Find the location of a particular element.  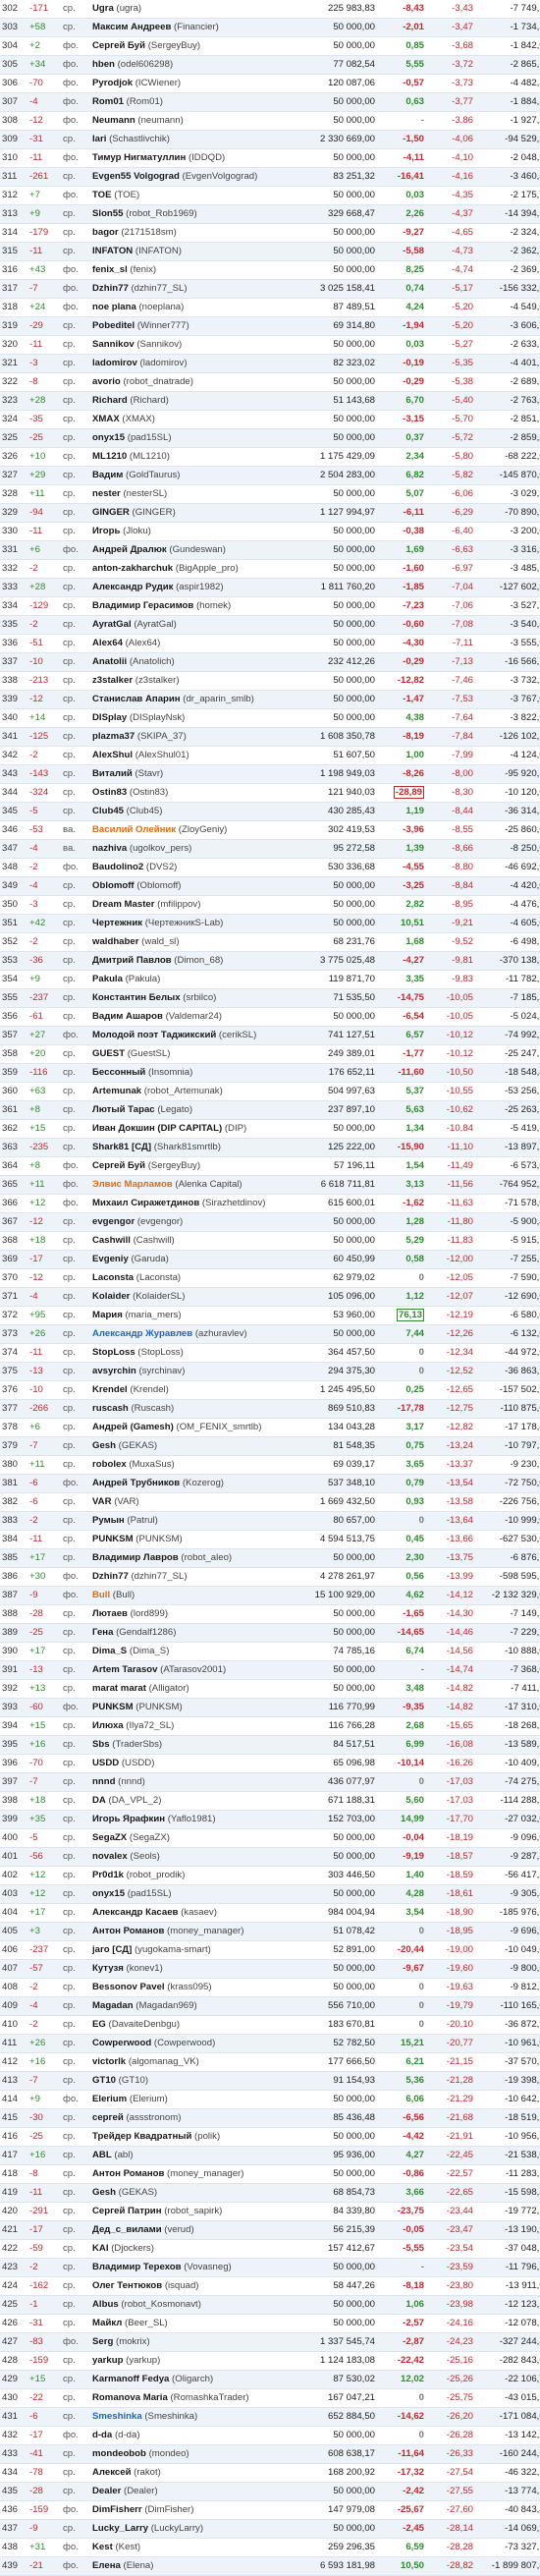

participant-name-link: Илюха is located at coordinates (108, 1725).